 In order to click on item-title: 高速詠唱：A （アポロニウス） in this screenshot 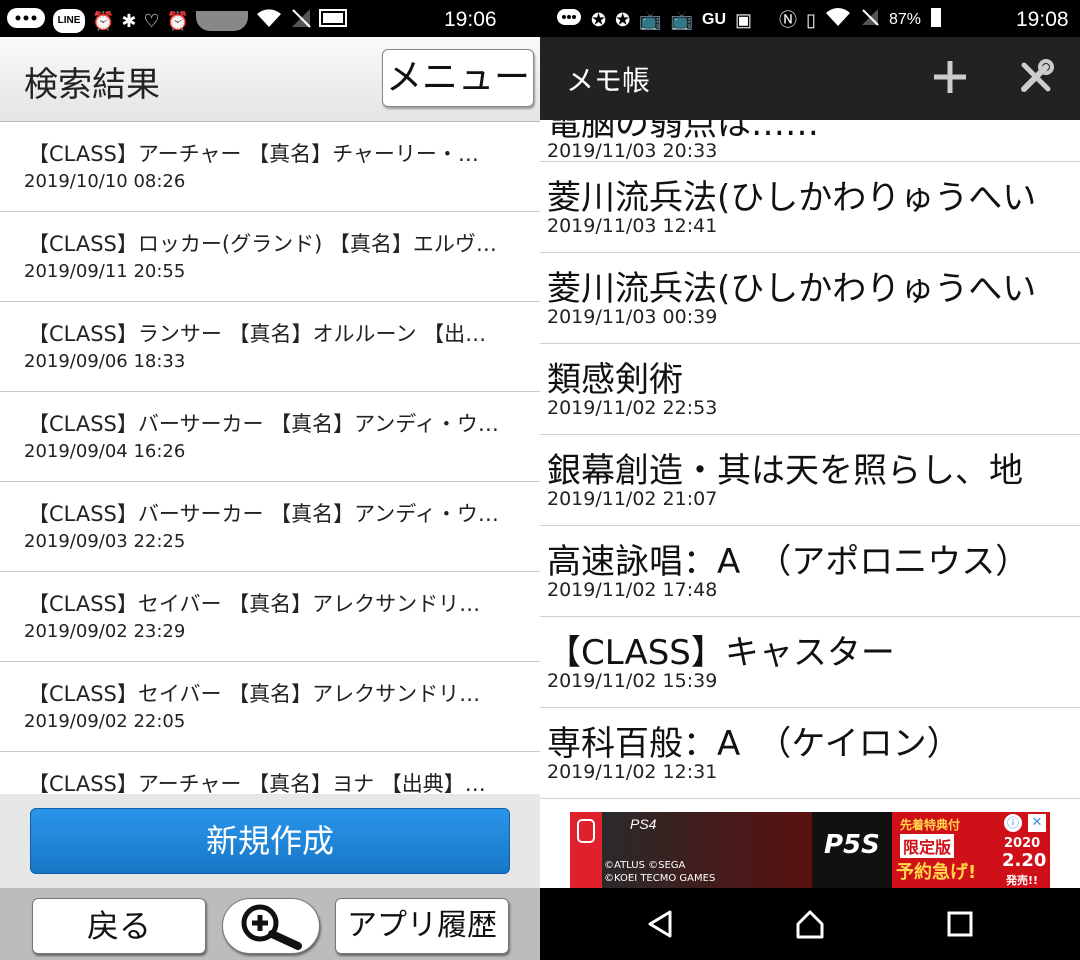, I will do `click(788, 562)`.